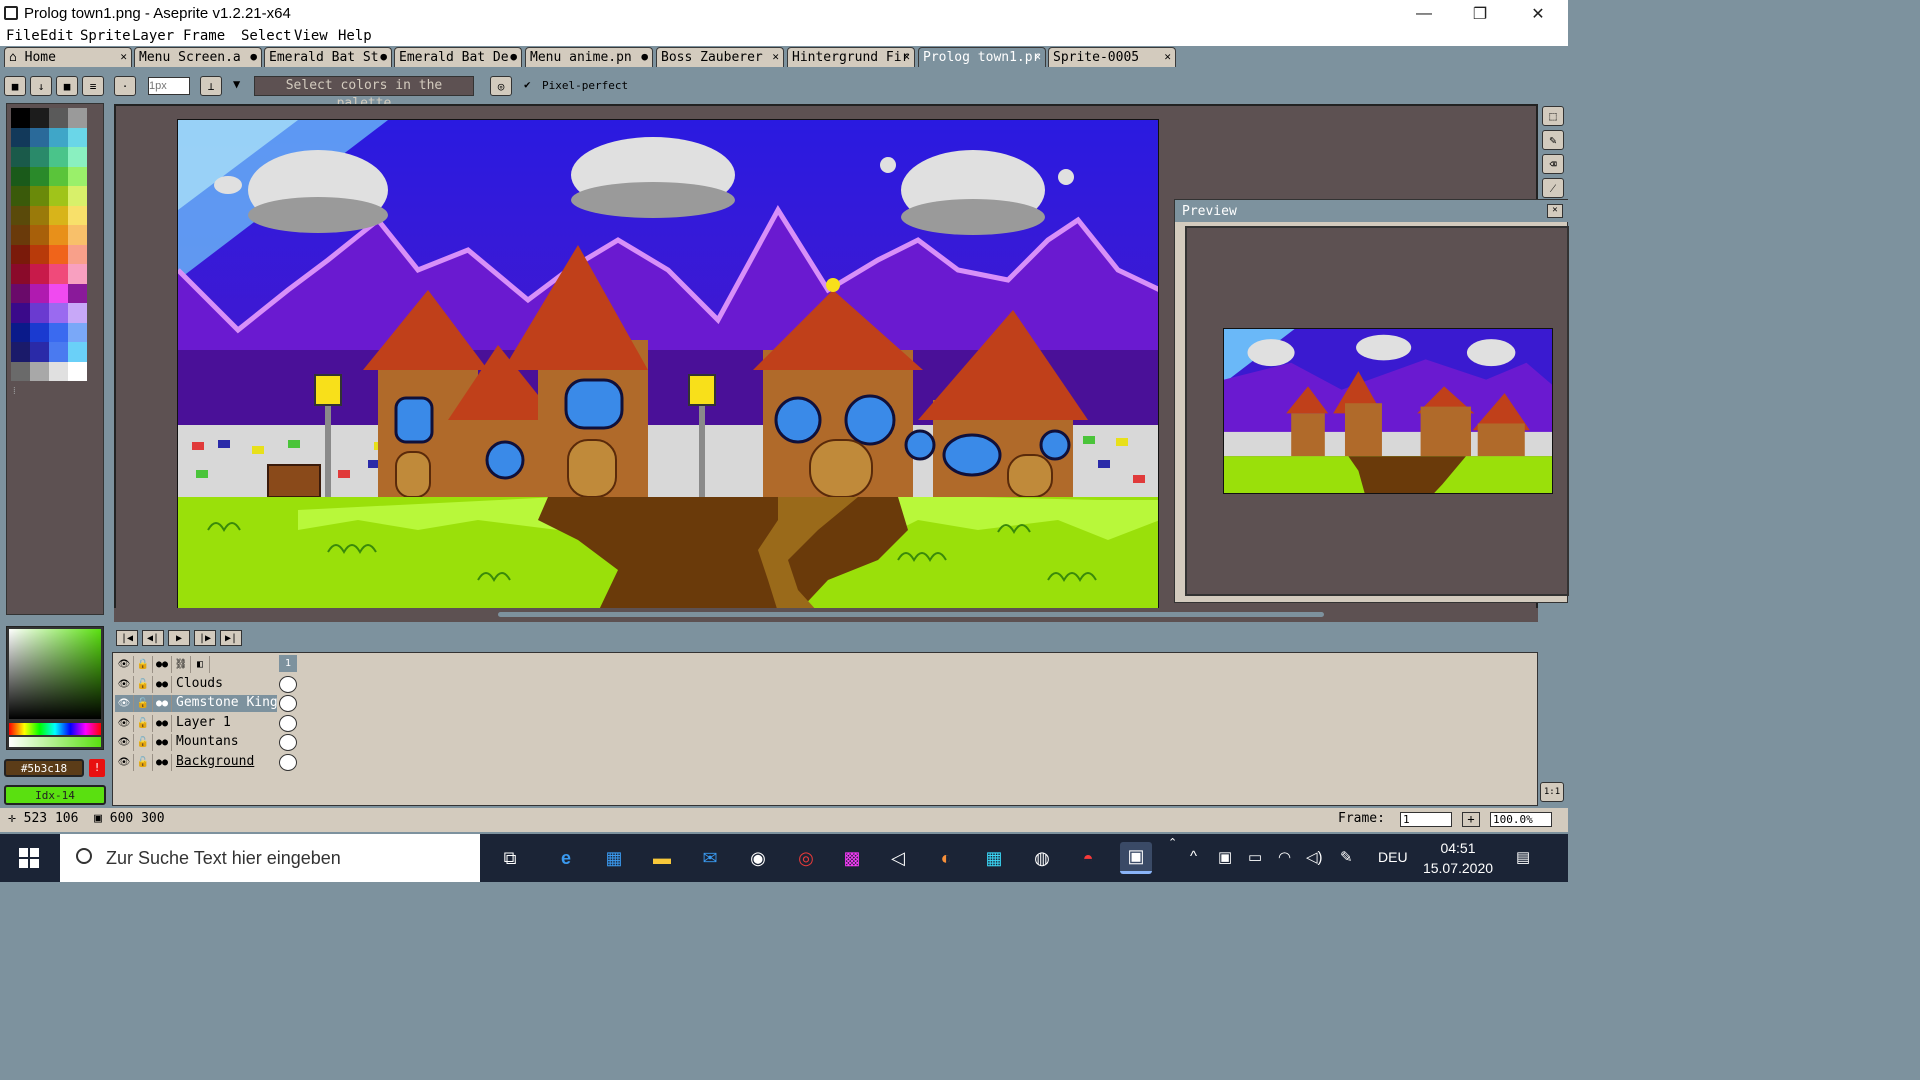 Image resolution: width=1920 pixels, height=1080 pixels. What do you see at coordinates (231, 638) in the screenshot?
I see `last-frame-icon: ▶|` at bounding box center [231, 638].